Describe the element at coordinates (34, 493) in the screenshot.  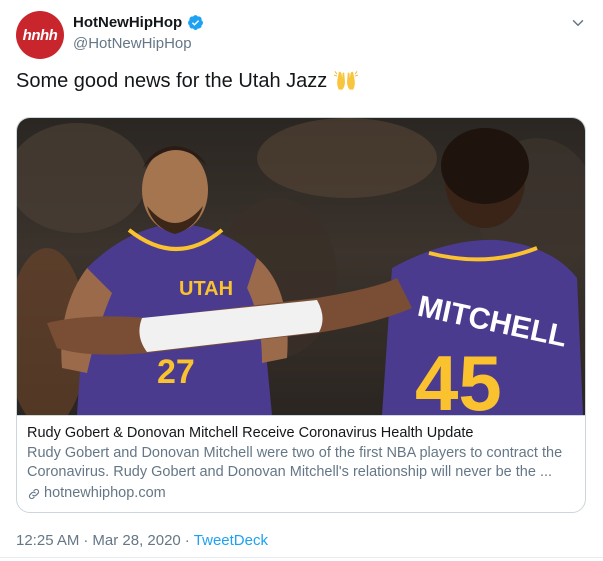
I see `link-icon` at that location.